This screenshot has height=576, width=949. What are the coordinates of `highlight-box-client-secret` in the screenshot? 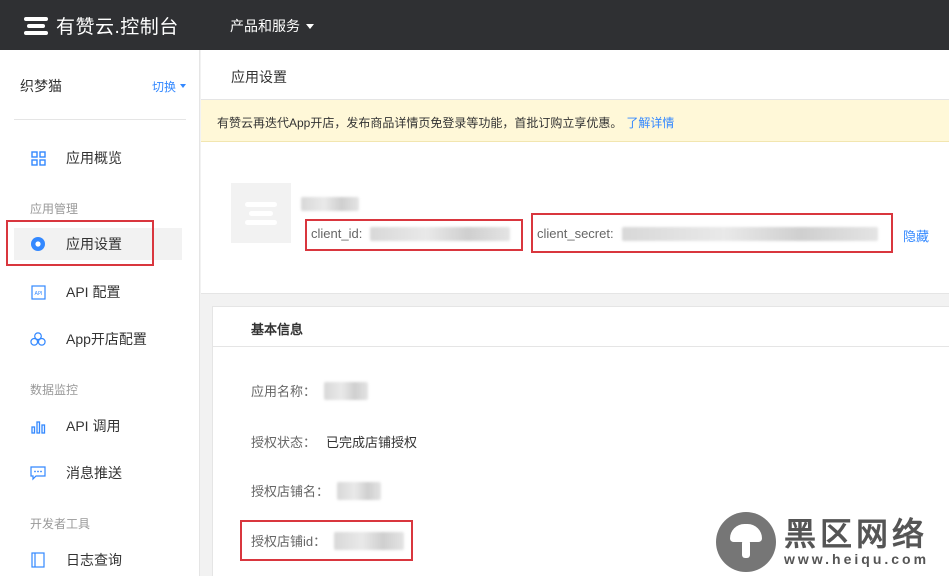 It's located at (712, 233).